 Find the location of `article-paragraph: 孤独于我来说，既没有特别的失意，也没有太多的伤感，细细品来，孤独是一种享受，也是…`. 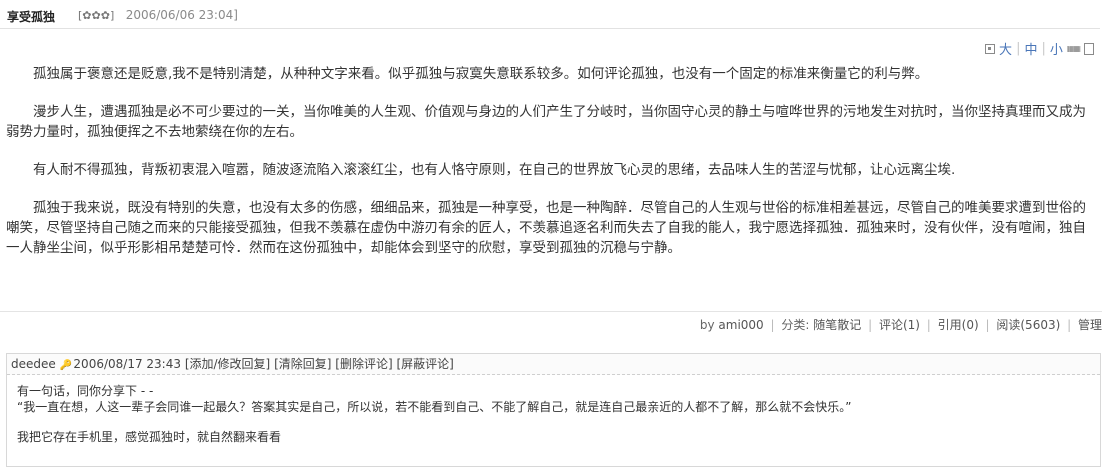

article-paragraph: 孤独于我来说，既没有特别的失意，也没有太多的伤感，细细品来，孤独是一种享受，也是… is located at coordinates (546, 228).